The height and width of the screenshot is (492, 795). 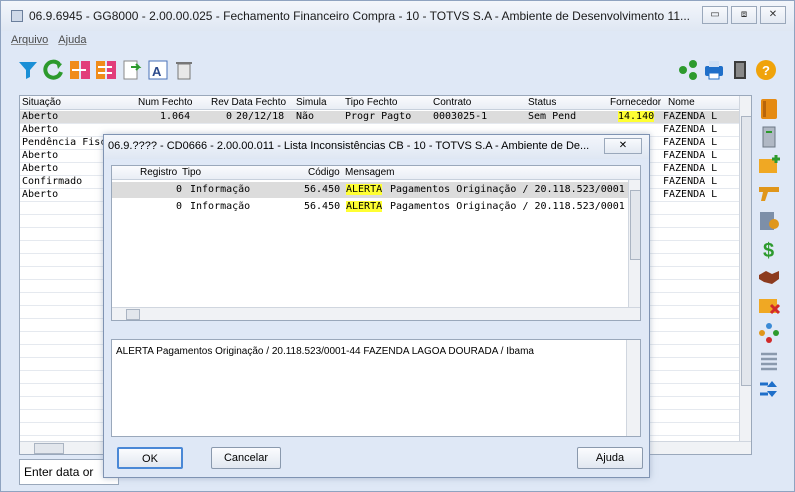 I want to click on col-mensagem: Mensagem, so click(x=369, y=172).